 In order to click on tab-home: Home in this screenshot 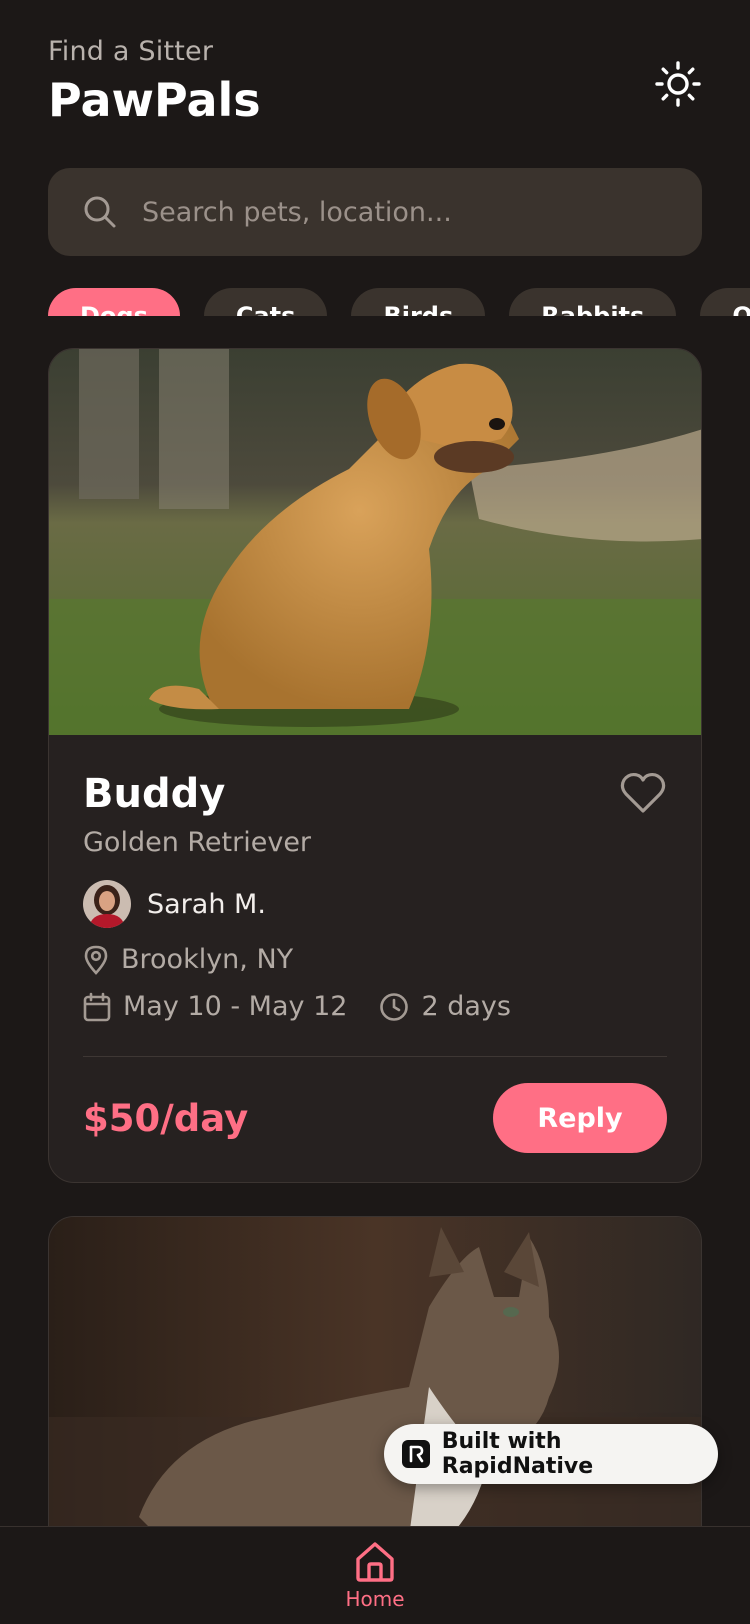, I will do `click(375, 1581)`.